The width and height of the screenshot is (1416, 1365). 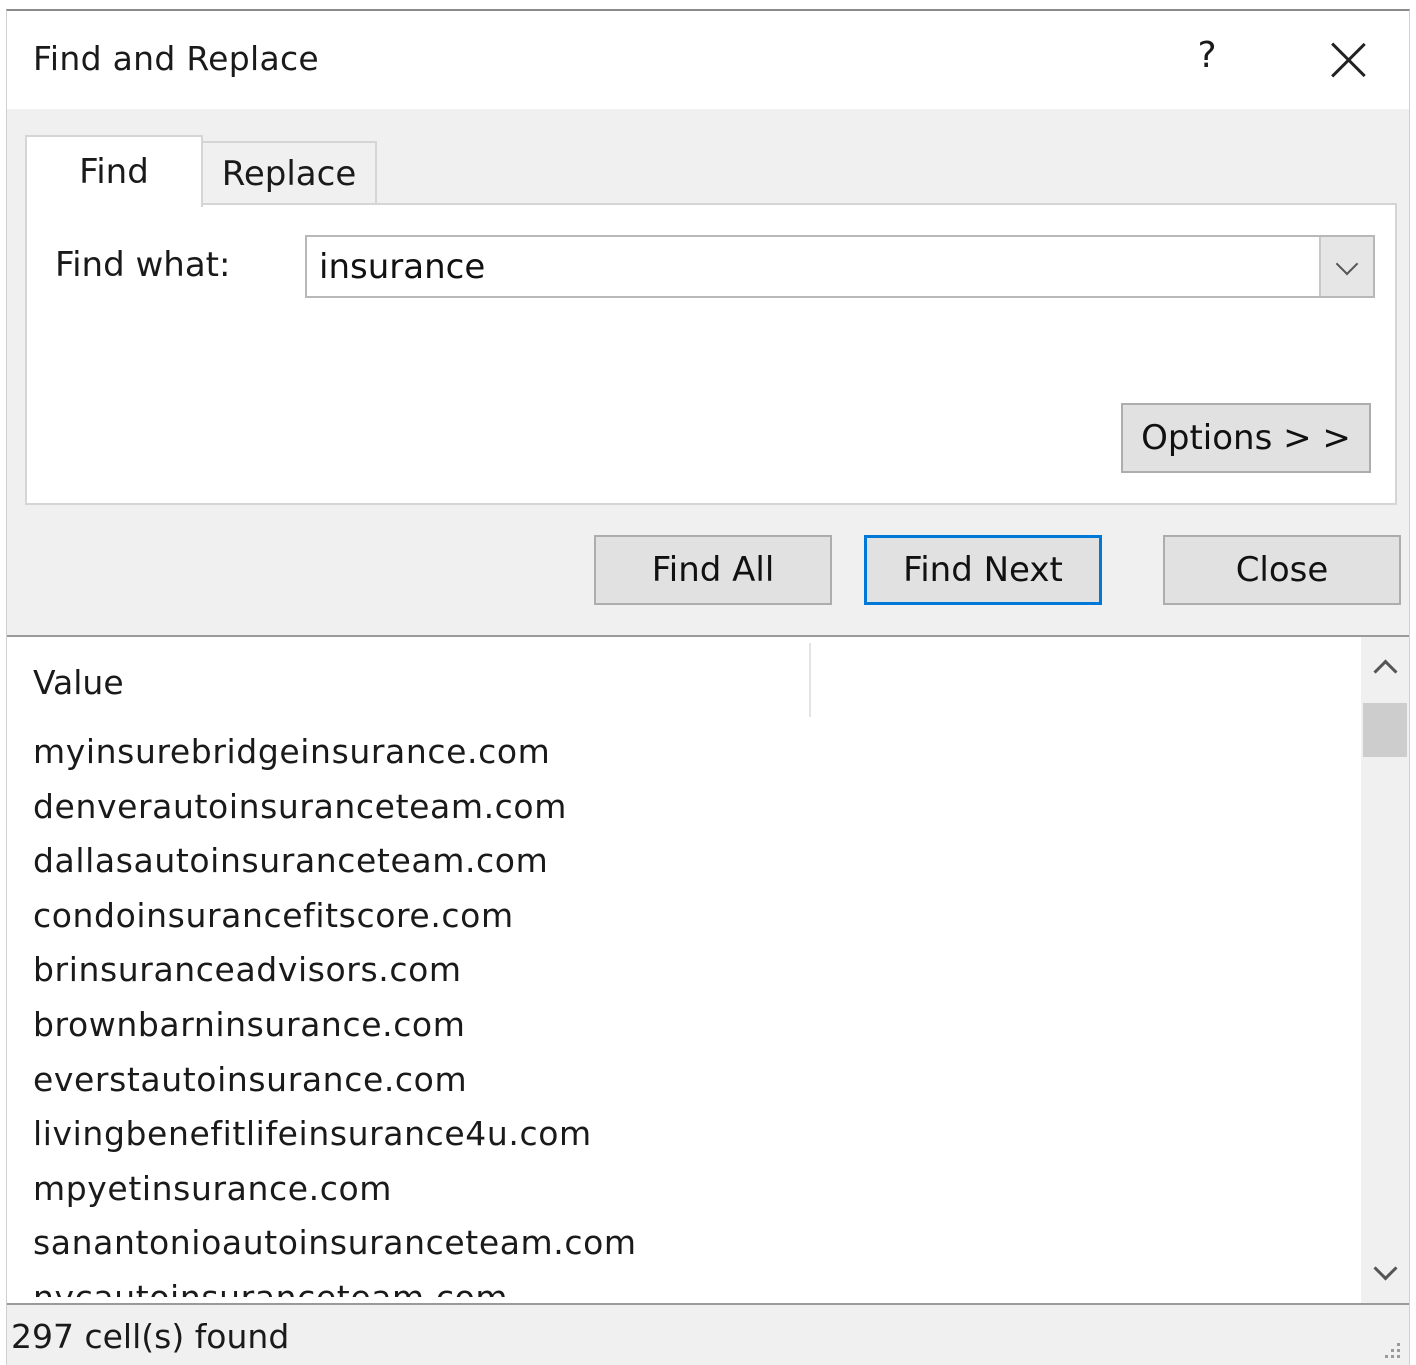 I want to click on tab-find-label: Find, so click(x=114, y=172).